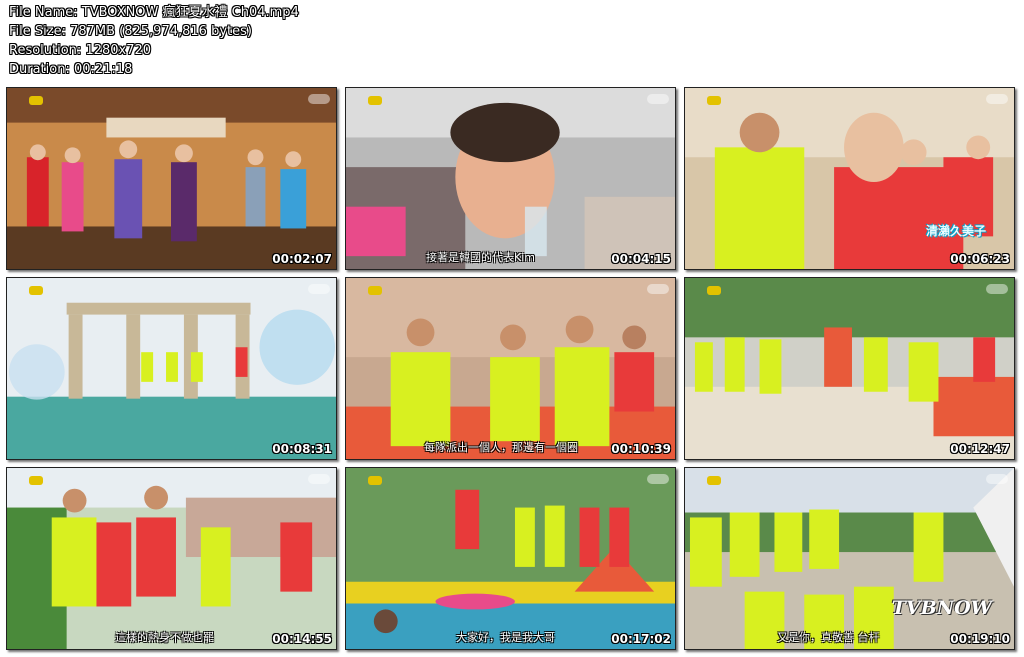 The image size is (1024, 657). I want to click on thumbnail-2-image, so click(510, 178).